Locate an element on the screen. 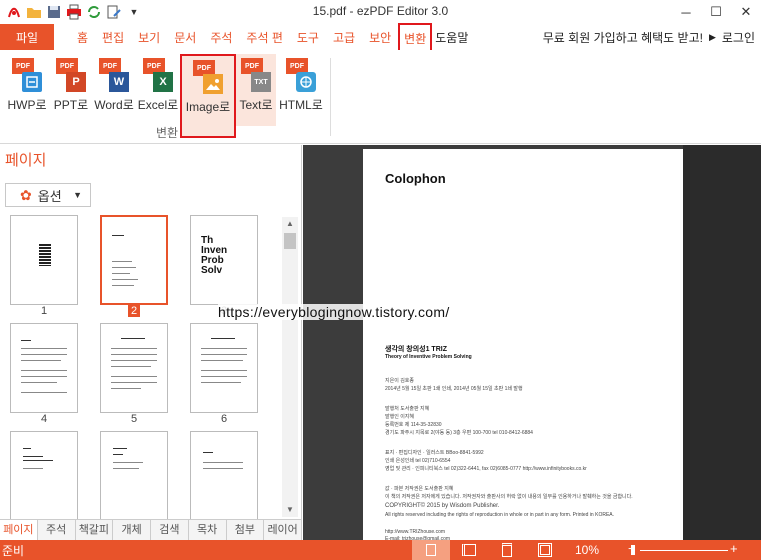 Image resolution: width=761 pixels, height=560 pixels. tab-file: 파일 is located at coordinates (27, 37).